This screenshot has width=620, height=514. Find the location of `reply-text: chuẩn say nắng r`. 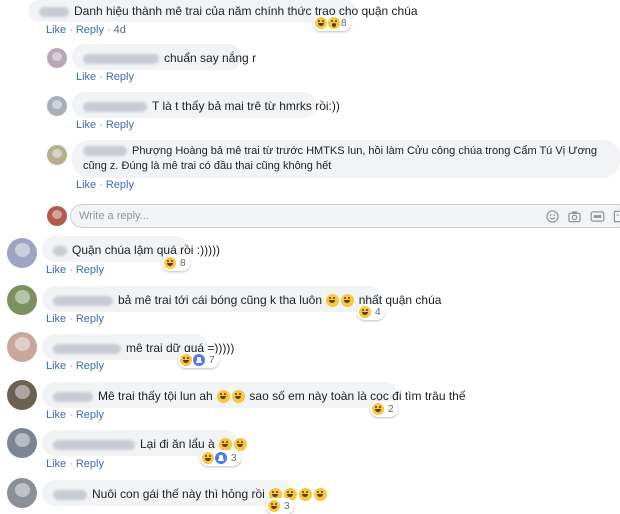

reply-text: chuẩn say nắng r is located at coordinates (210, 58).